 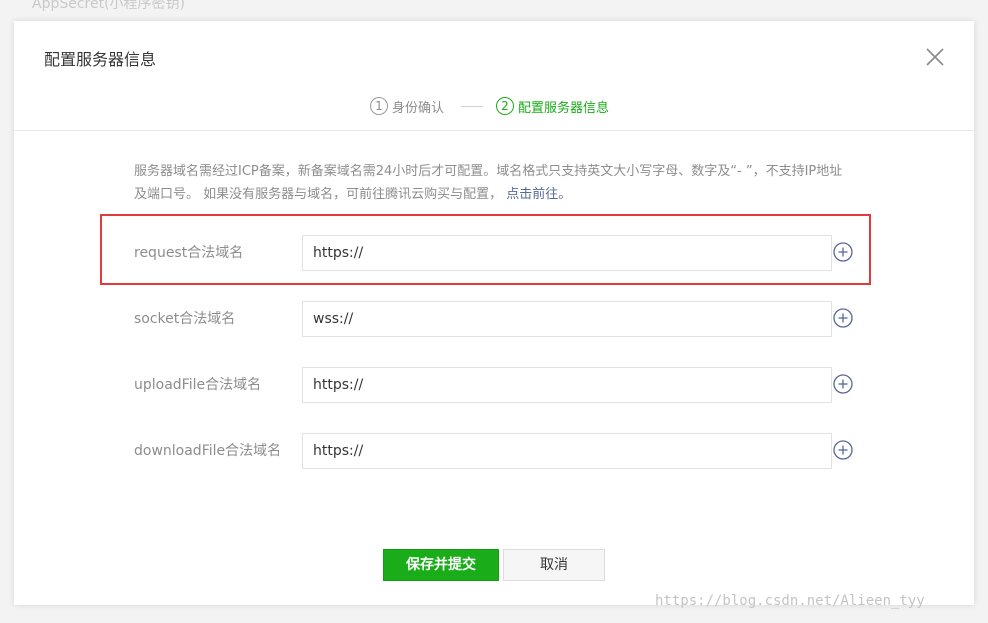 I want to click on request-domain-input, so click(x=567, y=253).